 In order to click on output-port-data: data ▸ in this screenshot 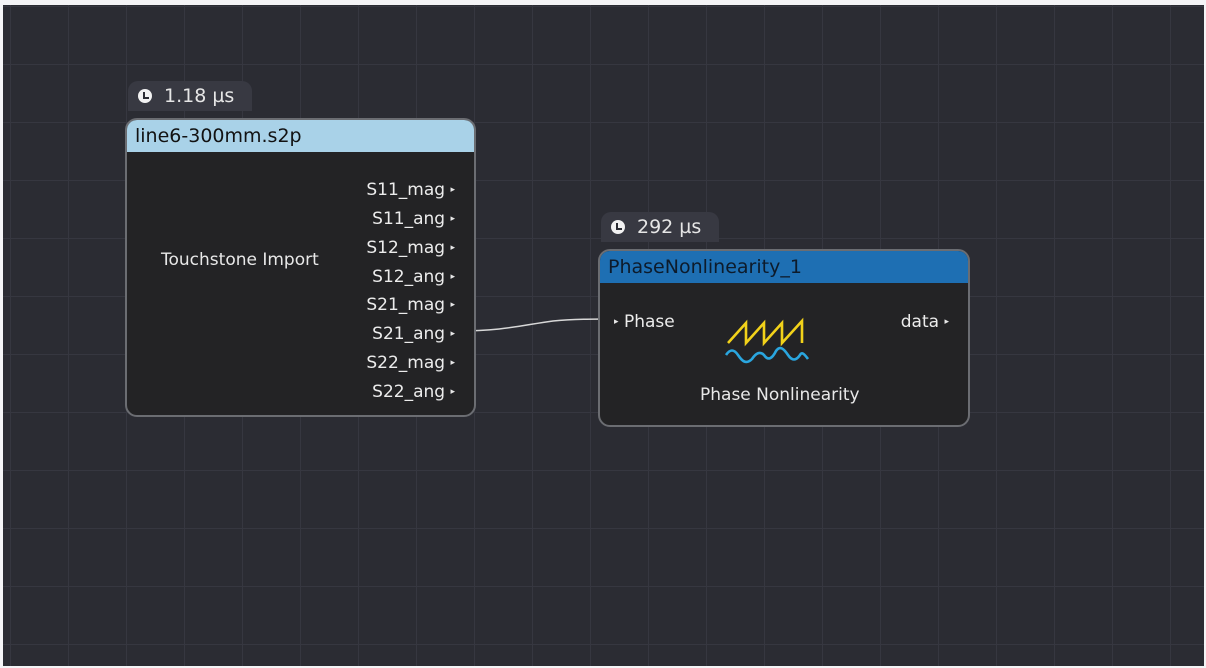, I will do `click(925, 322)`.